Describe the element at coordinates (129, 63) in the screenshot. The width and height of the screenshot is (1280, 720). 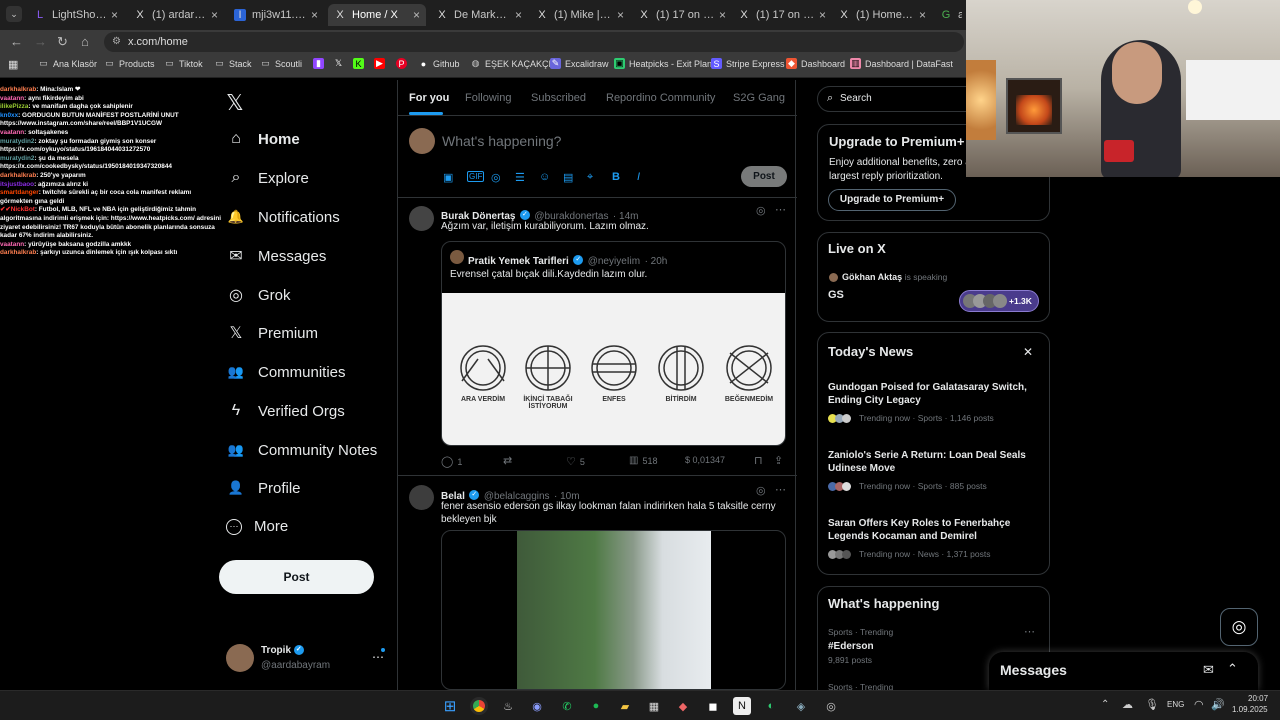
I see `bookmark-item: ▭ Products` at that location.